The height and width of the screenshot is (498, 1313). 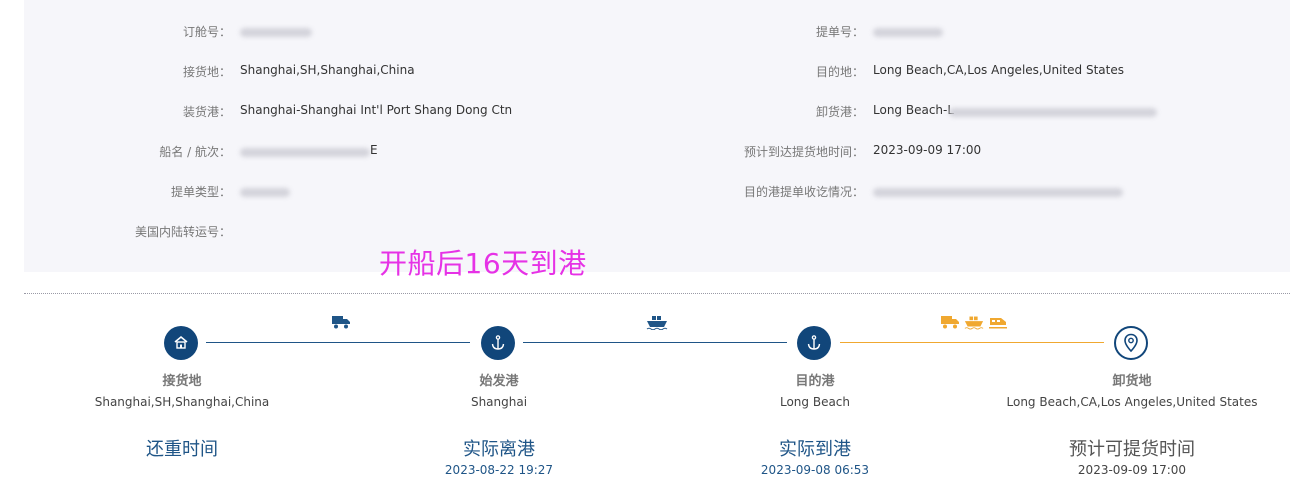 I want to click on node-origin-port, so click(x=498, y=343).